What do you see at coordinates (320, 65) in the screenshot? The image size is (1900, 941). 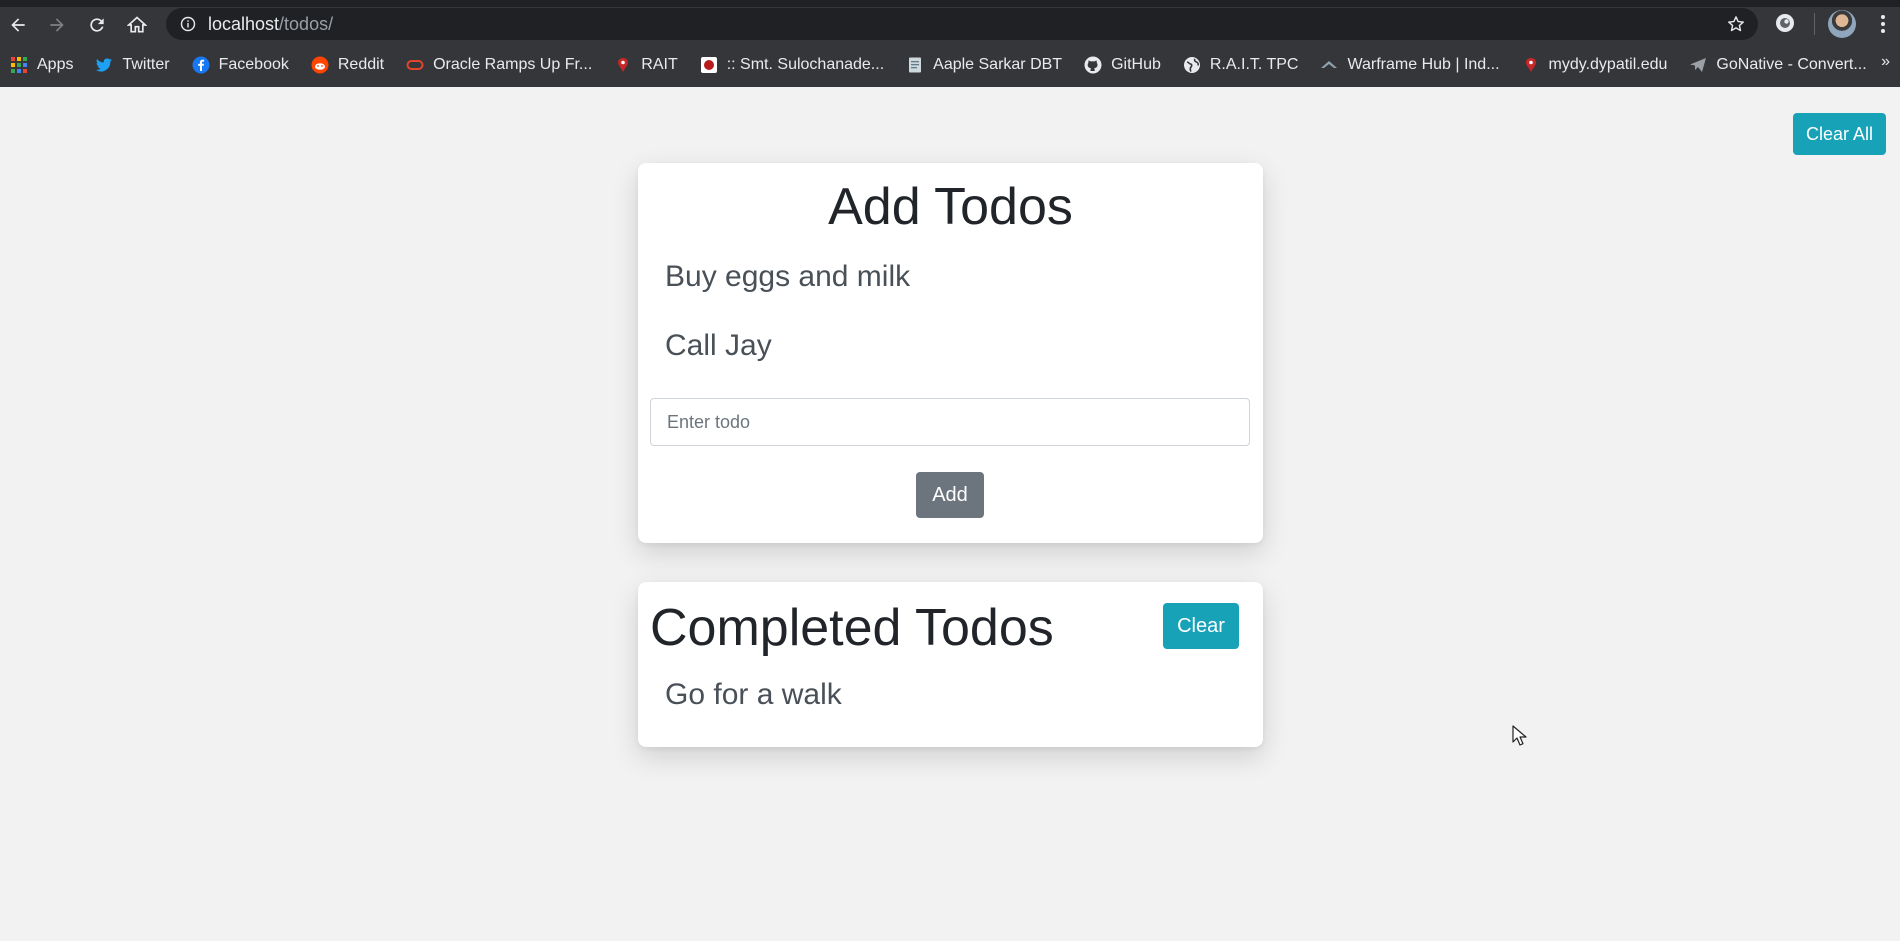 I see `reddit-icon` at bounding box center [320, 65].